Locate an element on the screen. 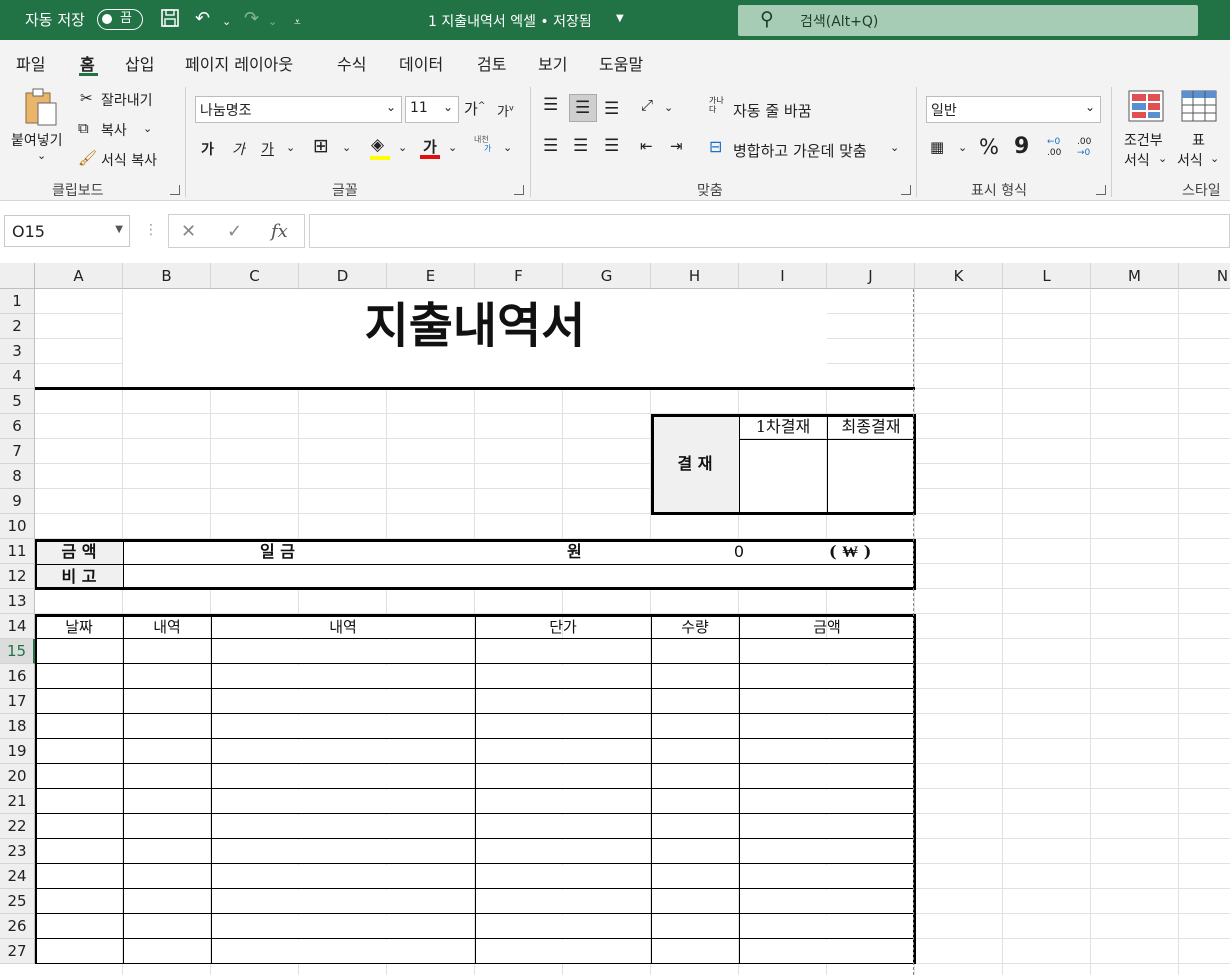 The image size is (1230, 975). row-header-17: 17 is located at coordinates (17, 701).